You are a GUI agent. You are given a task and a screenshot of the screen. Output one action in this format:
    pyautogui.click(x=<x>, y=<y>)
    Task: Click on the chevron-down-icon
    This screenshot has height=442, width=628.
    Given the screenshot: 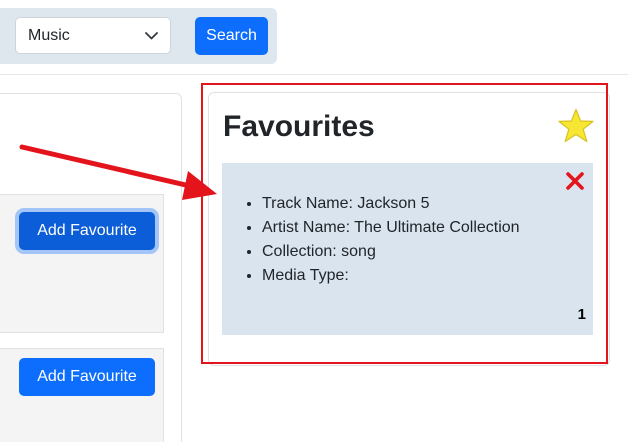 What is the action you would take?
    pyautogui.click(x=151, y=35)
    